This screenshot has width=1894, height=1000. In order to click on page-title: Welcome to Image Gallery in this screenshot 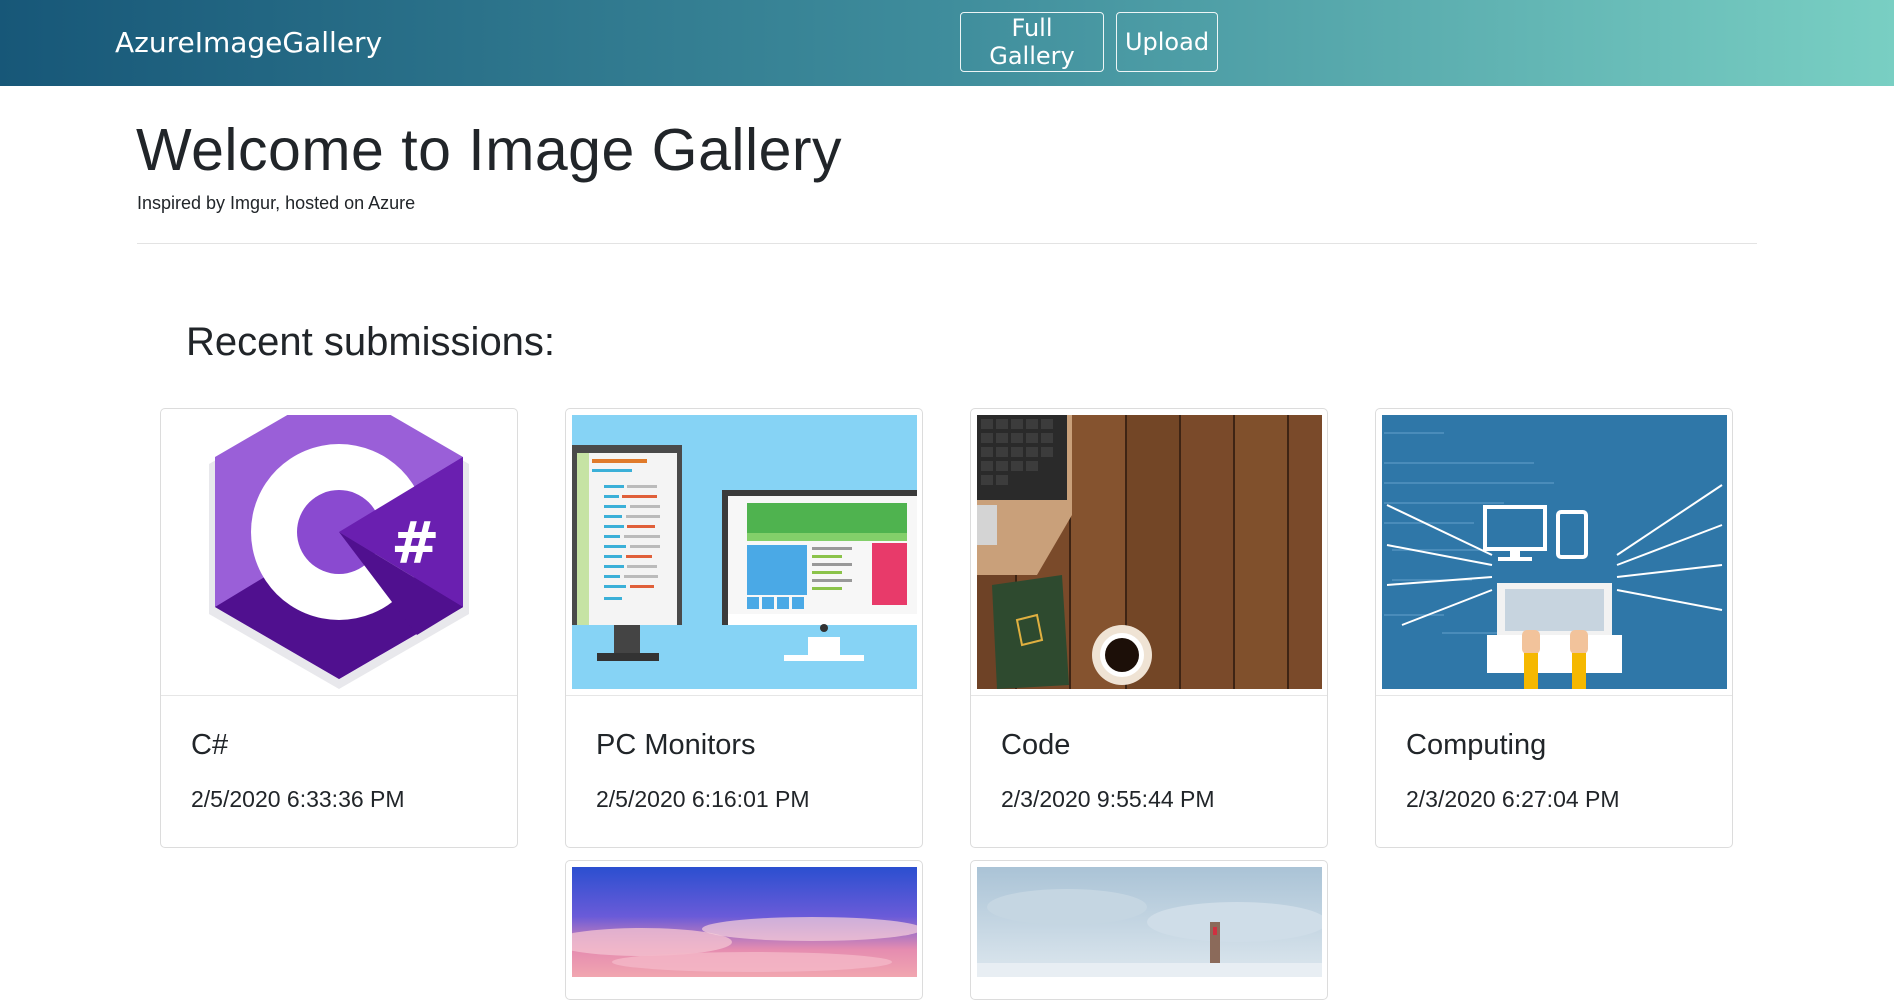, I will do `click(489, 150)`.